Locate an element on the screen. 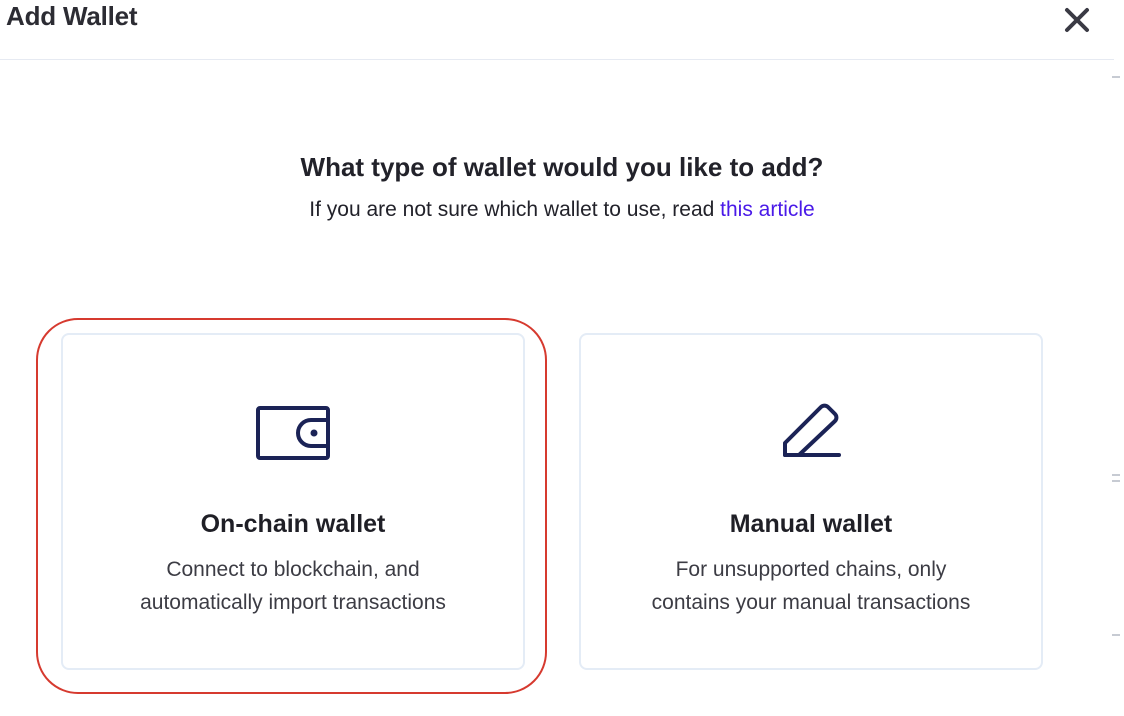 Image resolution: width=1124 pixels, height=716 pixels. description-line: contains your manual transactions is located at coordinates (811, 602).